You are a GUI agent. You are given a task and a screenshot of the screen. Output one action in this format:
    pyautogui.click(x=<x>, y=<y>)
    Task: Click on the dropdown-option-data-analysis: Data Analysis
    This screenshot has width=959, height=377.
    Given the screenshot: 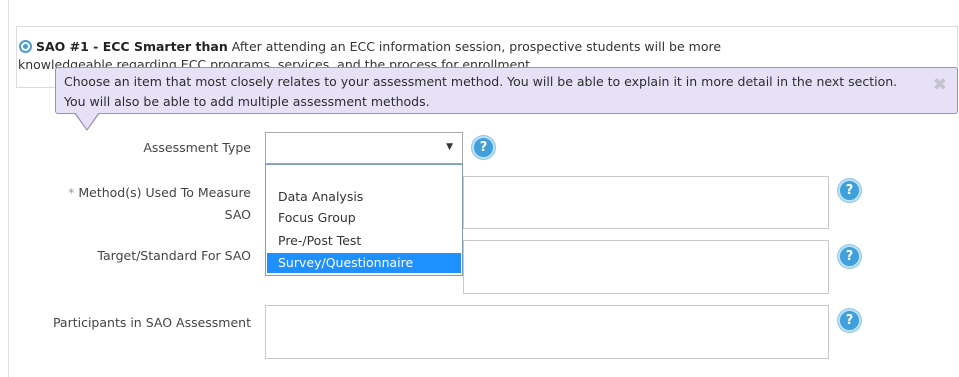 What is the action you would take?
    pyautogui.click(x=364, y=197)
    